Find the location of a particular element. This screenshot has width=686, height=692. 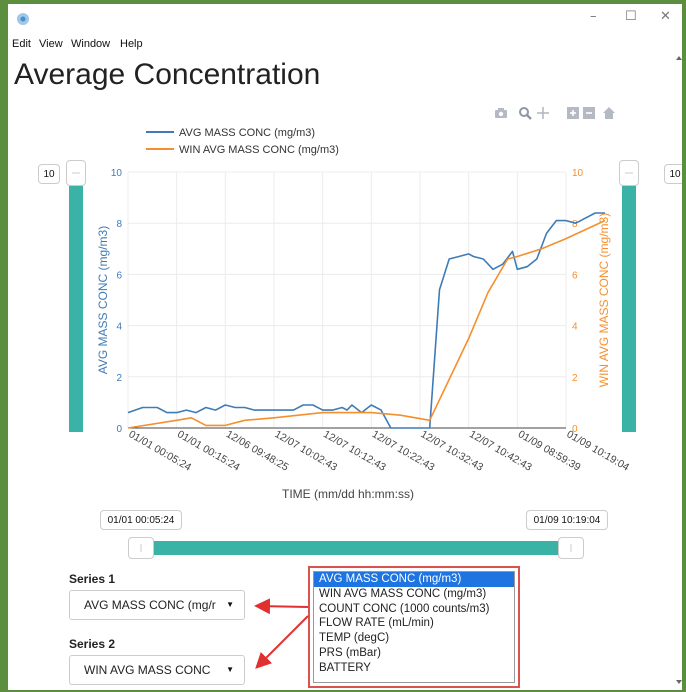

scrollbar is located at coordinates (679, 372).